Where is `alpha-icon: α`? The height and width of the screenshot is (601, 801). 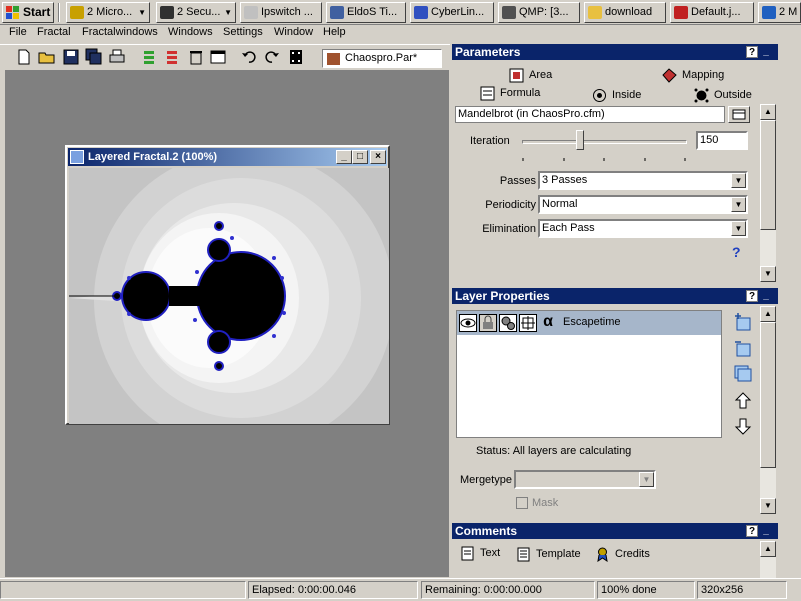
alpha-icon: α is located at coordinates (548, 322).